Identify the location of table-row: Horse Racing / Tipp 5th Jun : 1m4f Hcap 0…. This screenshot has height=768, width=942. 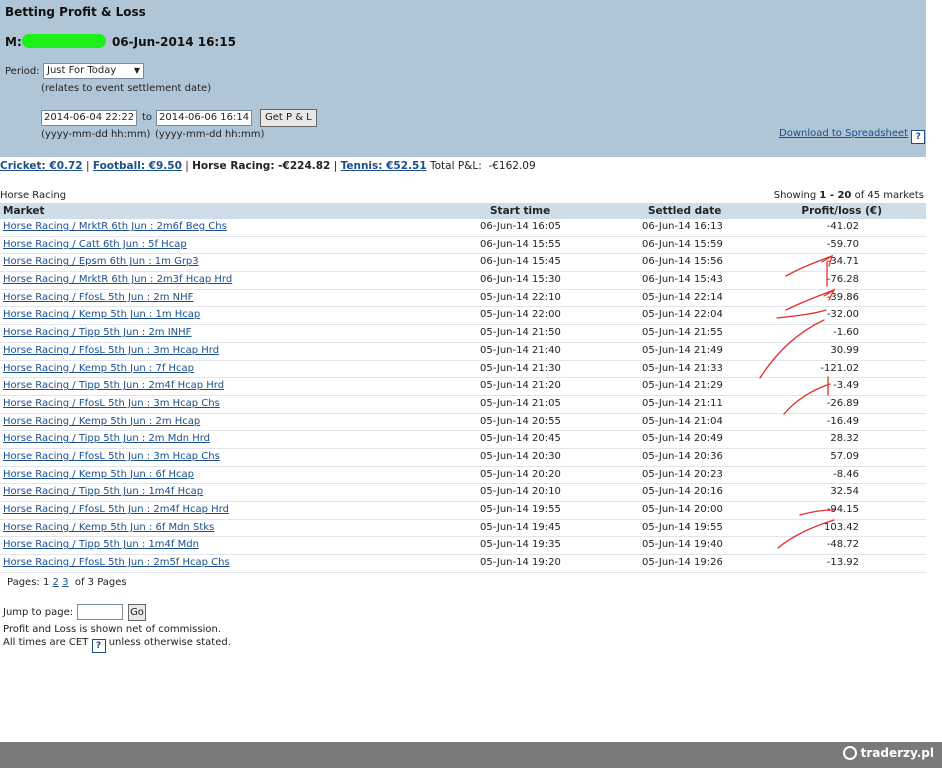
(463, 493).